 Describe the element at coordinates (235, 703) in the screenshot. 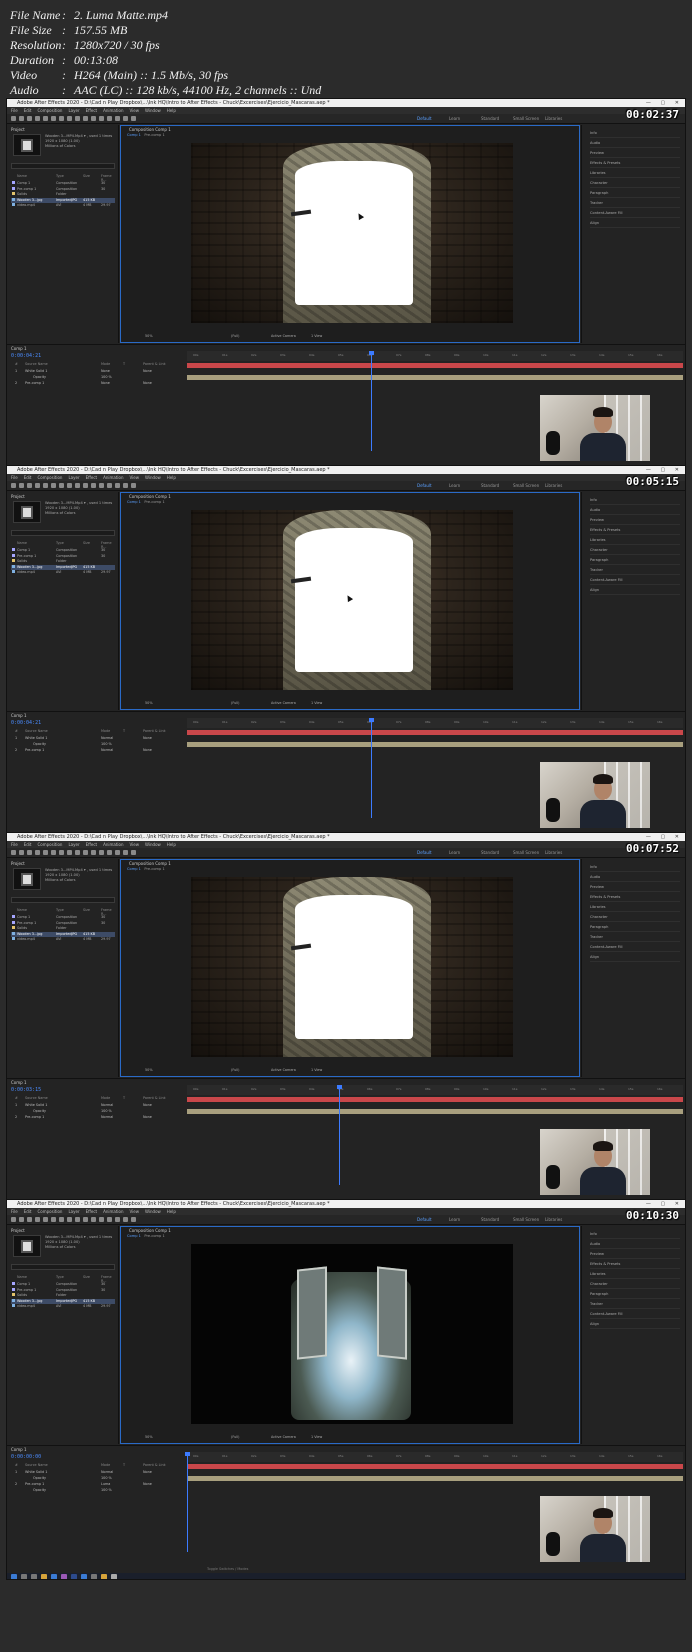

I see `resolution-dropdown: (Full)` at that location.